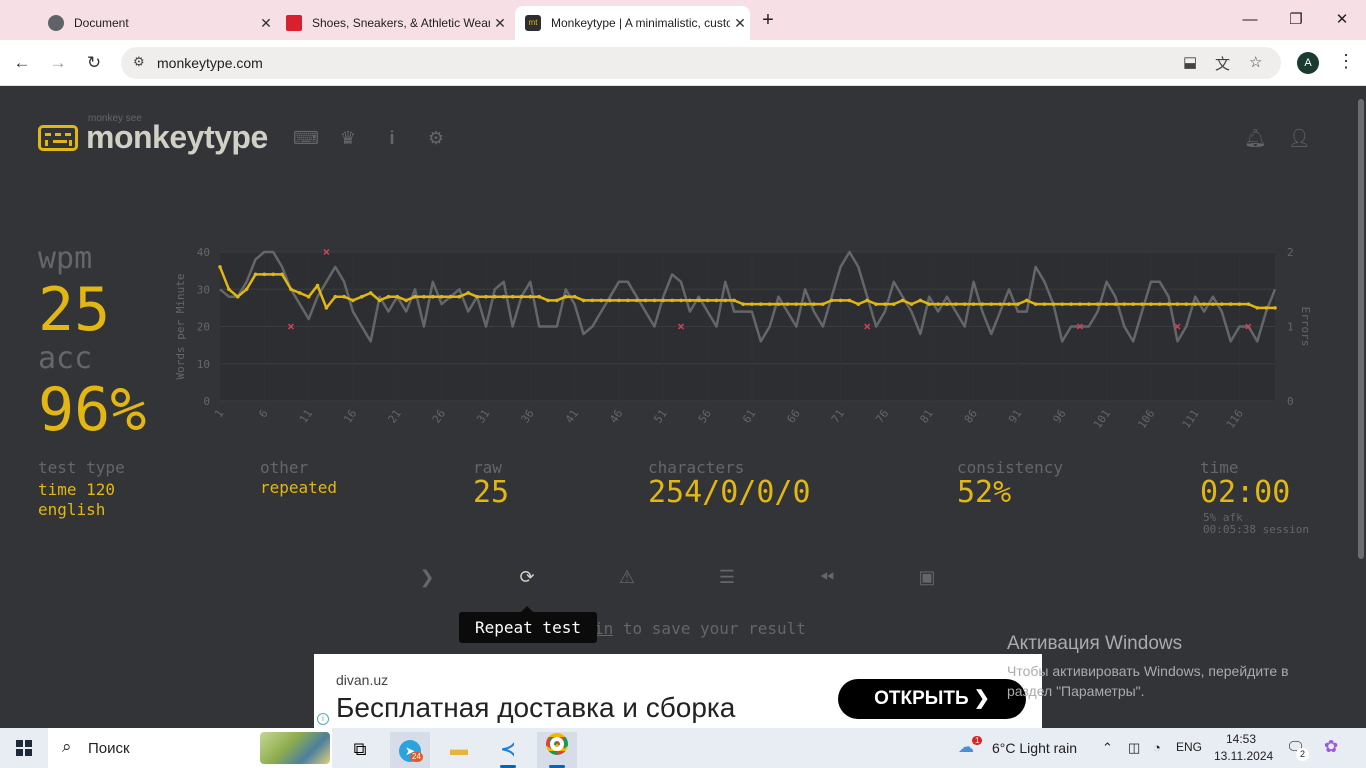  I want to click on search-highlight-image, so click(295, 748).